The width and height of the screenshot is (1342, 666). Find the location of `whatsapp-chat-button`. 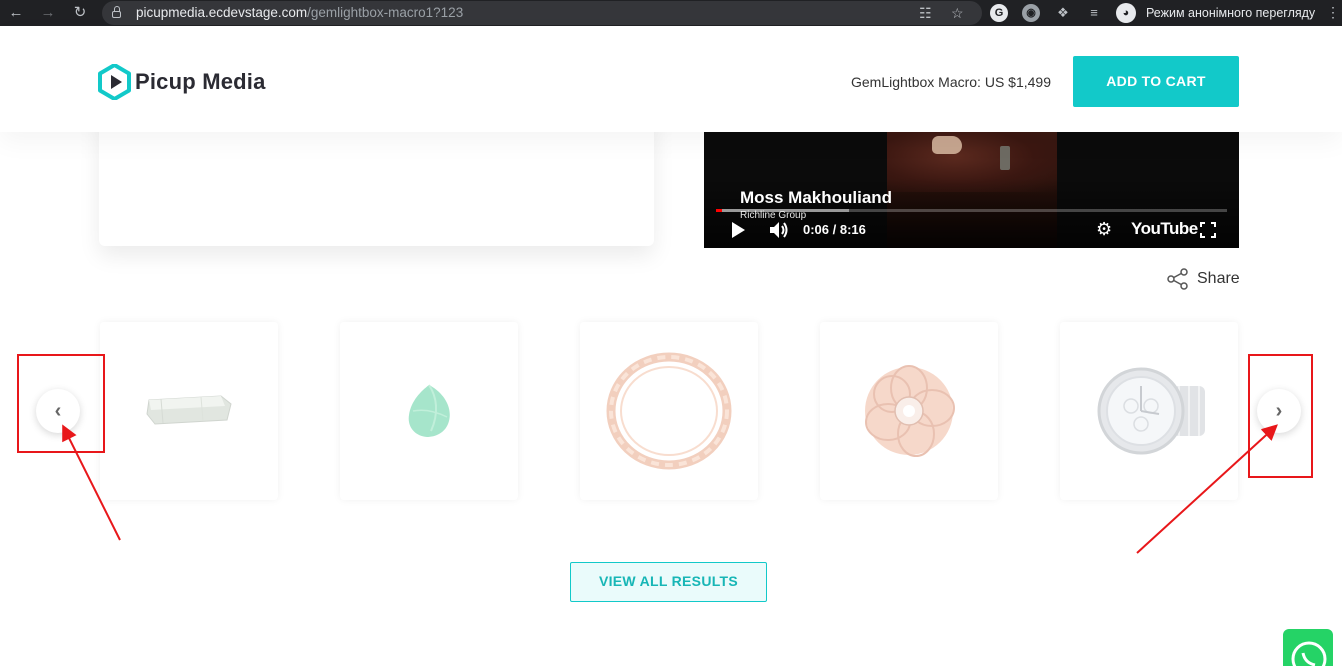

whatsapp-chat-button is located at coordinates (1308, 647).